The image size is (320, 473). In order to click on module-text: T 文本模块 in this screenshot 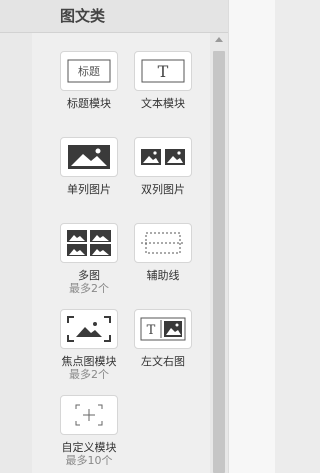, I will do `click(163, 80)`.